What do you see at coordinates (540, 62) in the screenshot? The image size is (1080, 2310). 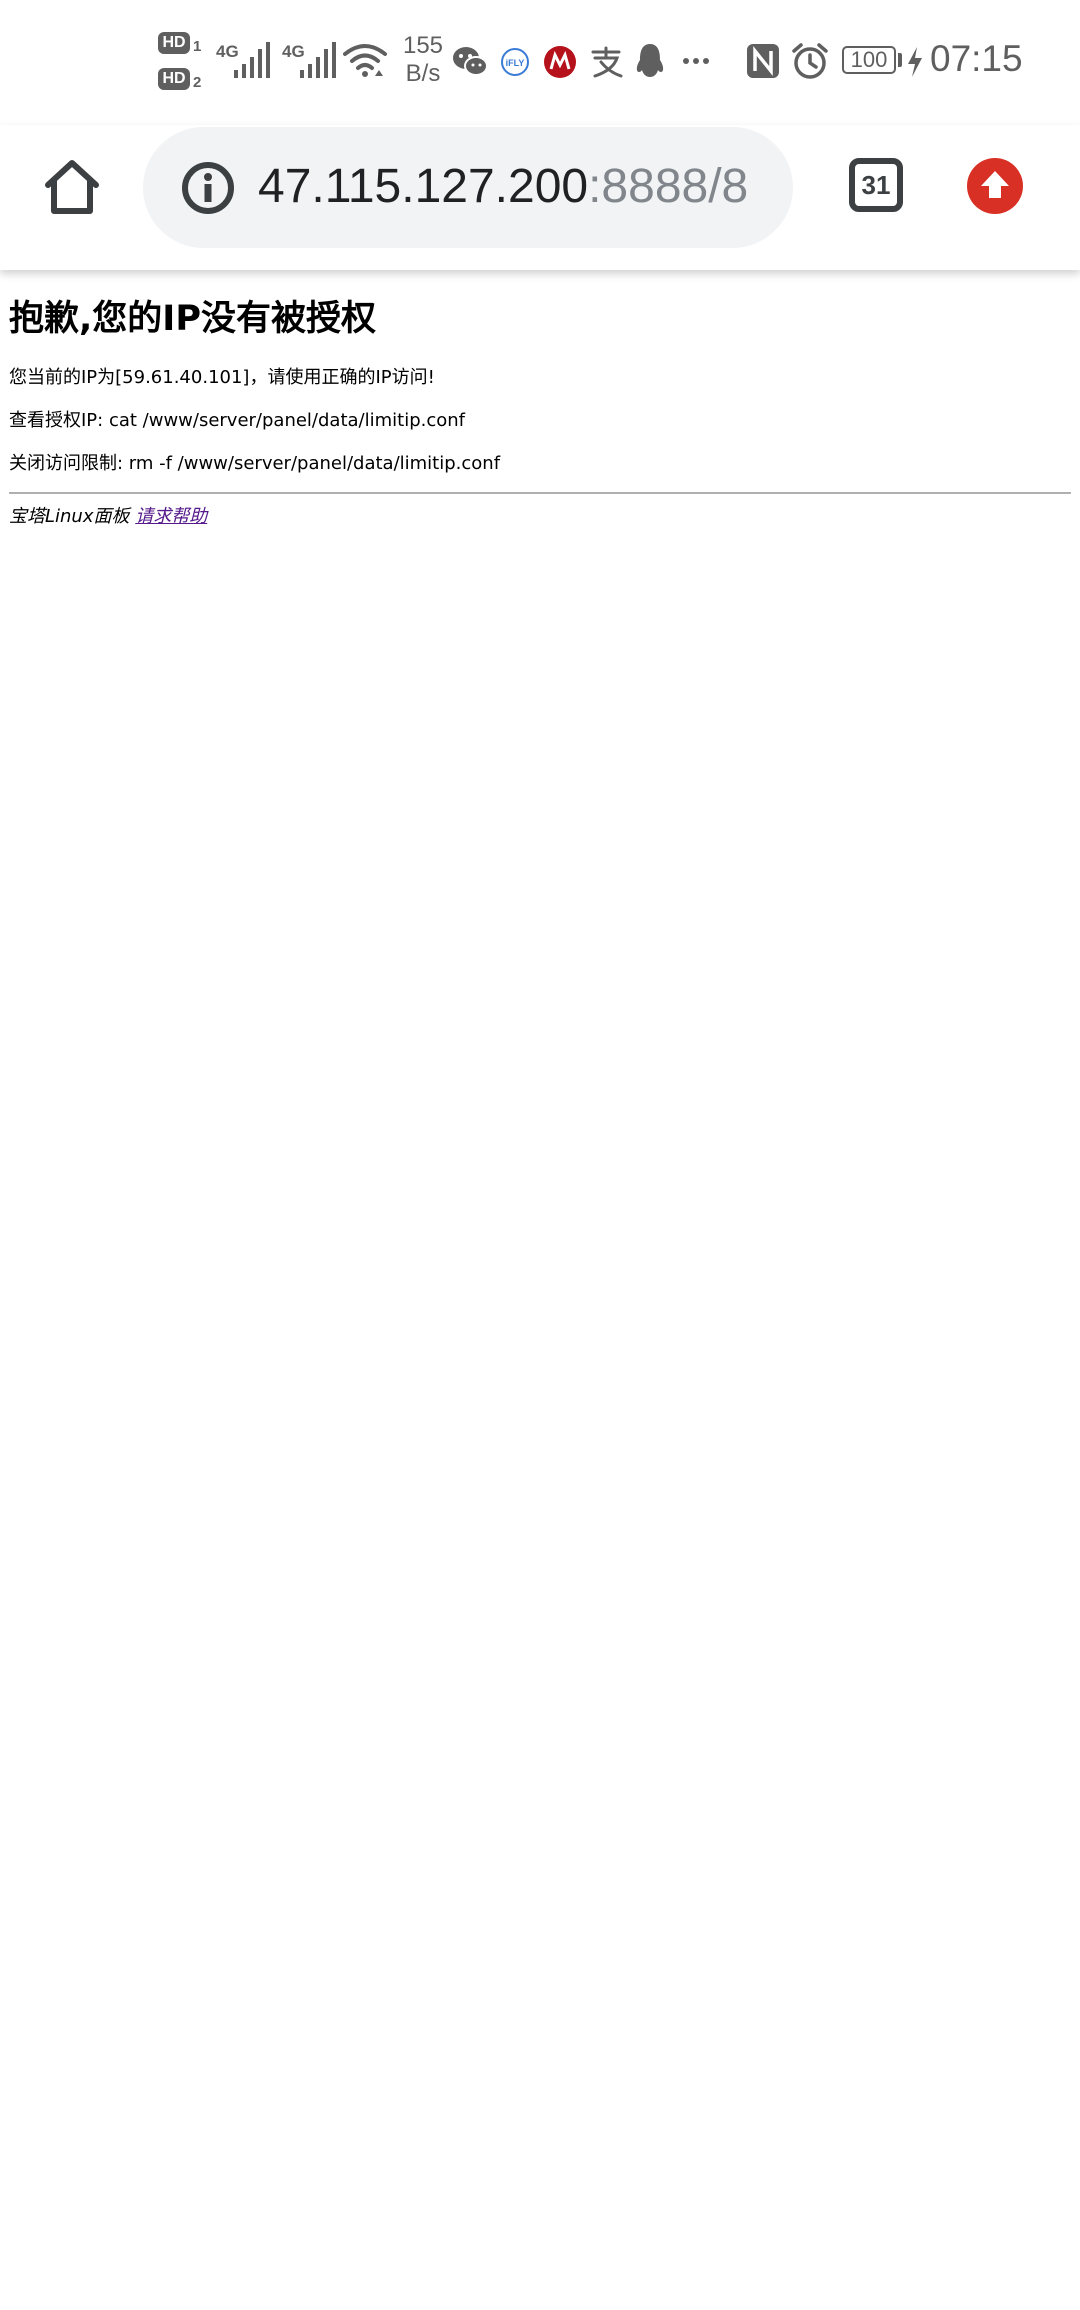 I see `status-bar: HD 1 HD 2 4G 4G 155 B/s iFLY 100 07:15` at bounding box center [540, 62].